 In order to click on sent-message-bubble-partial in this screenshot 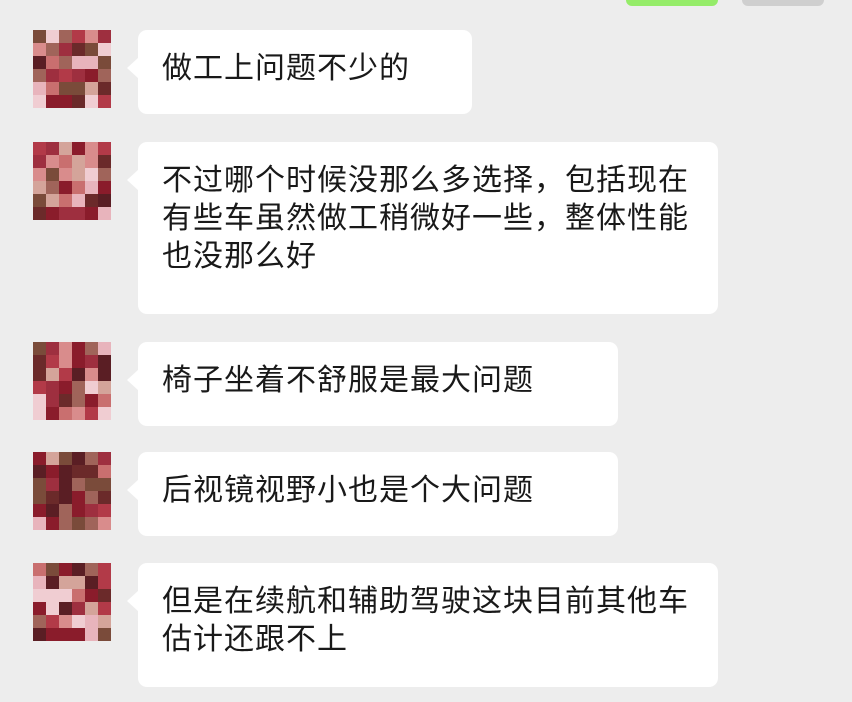, I will do `click(672, 3)`.